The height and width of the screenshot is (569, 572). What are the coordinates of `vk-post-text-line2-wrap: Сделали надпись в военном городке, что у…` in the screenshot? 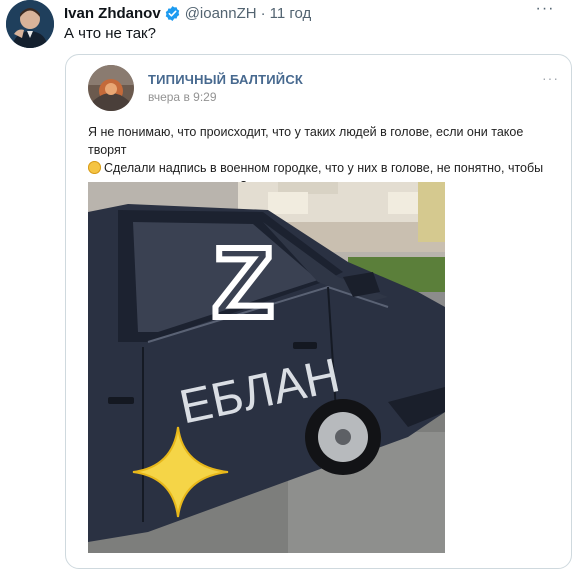 It's located at (323, 168).